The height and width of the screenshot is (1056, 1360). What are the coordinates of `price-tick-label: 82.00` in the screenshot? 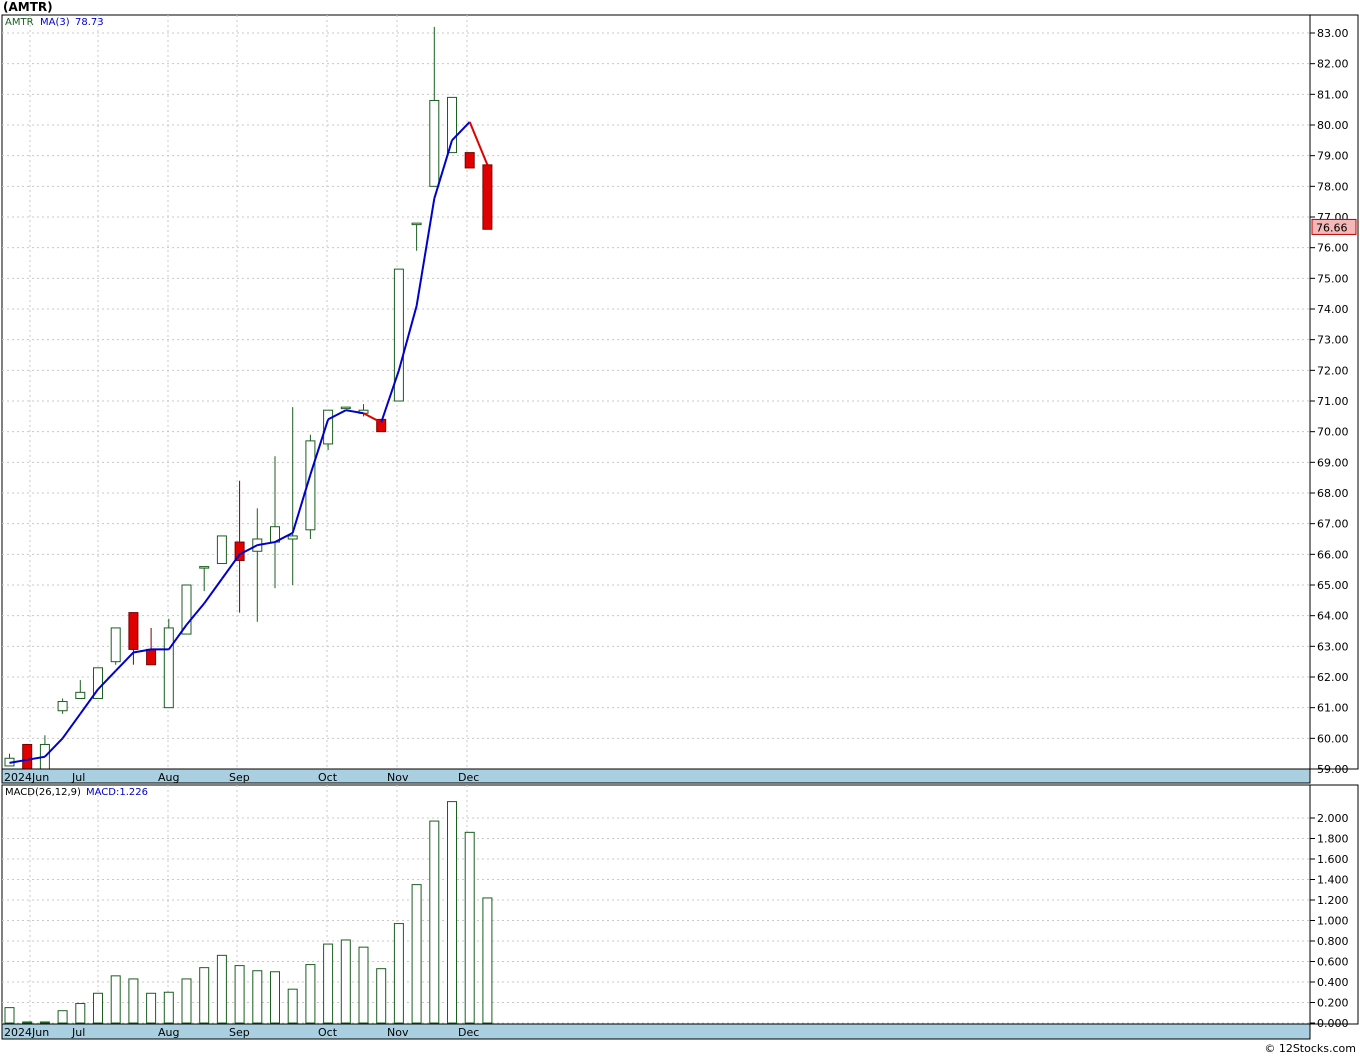 It's located at (1333, 64).